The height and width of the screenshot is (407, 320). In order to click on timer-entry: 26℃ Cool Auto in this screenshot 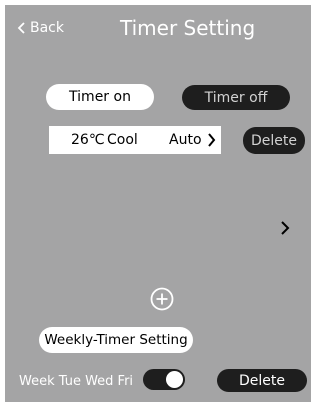, I will do `click(135, 140)`.